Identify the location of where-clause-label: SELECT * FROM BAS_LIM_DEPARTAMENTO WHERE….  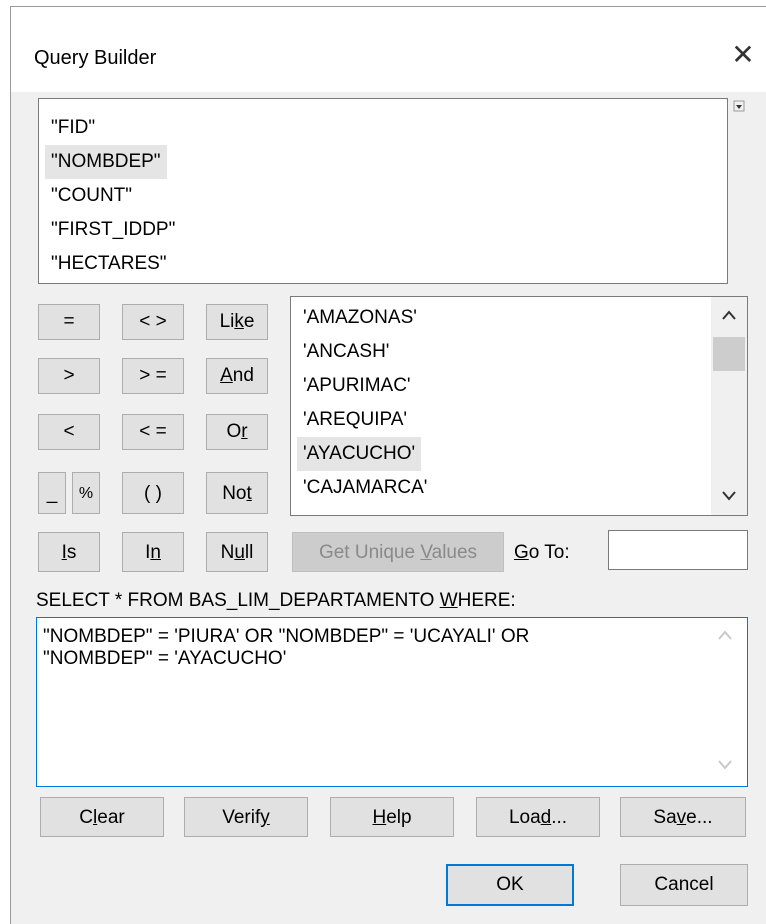
(276, 600).